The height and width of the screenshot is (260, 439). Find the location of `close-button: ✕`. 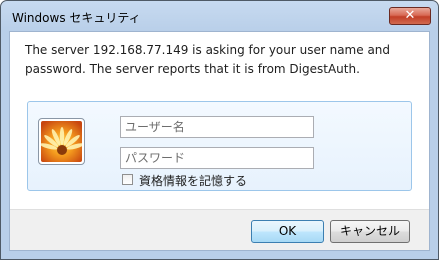

close-button: ✕ is located at coordinates (410, 16).